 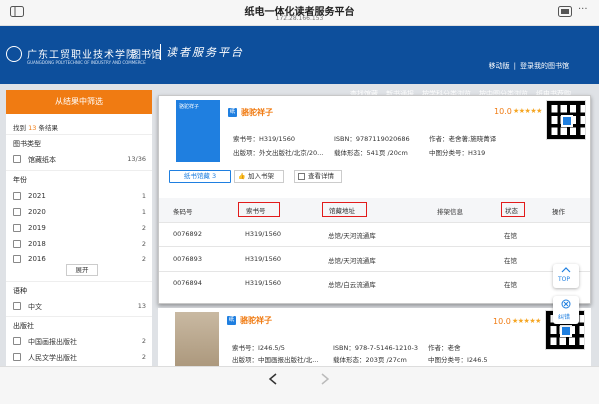 I want to click on filter-label: 2019, so click(x=37, y=228).